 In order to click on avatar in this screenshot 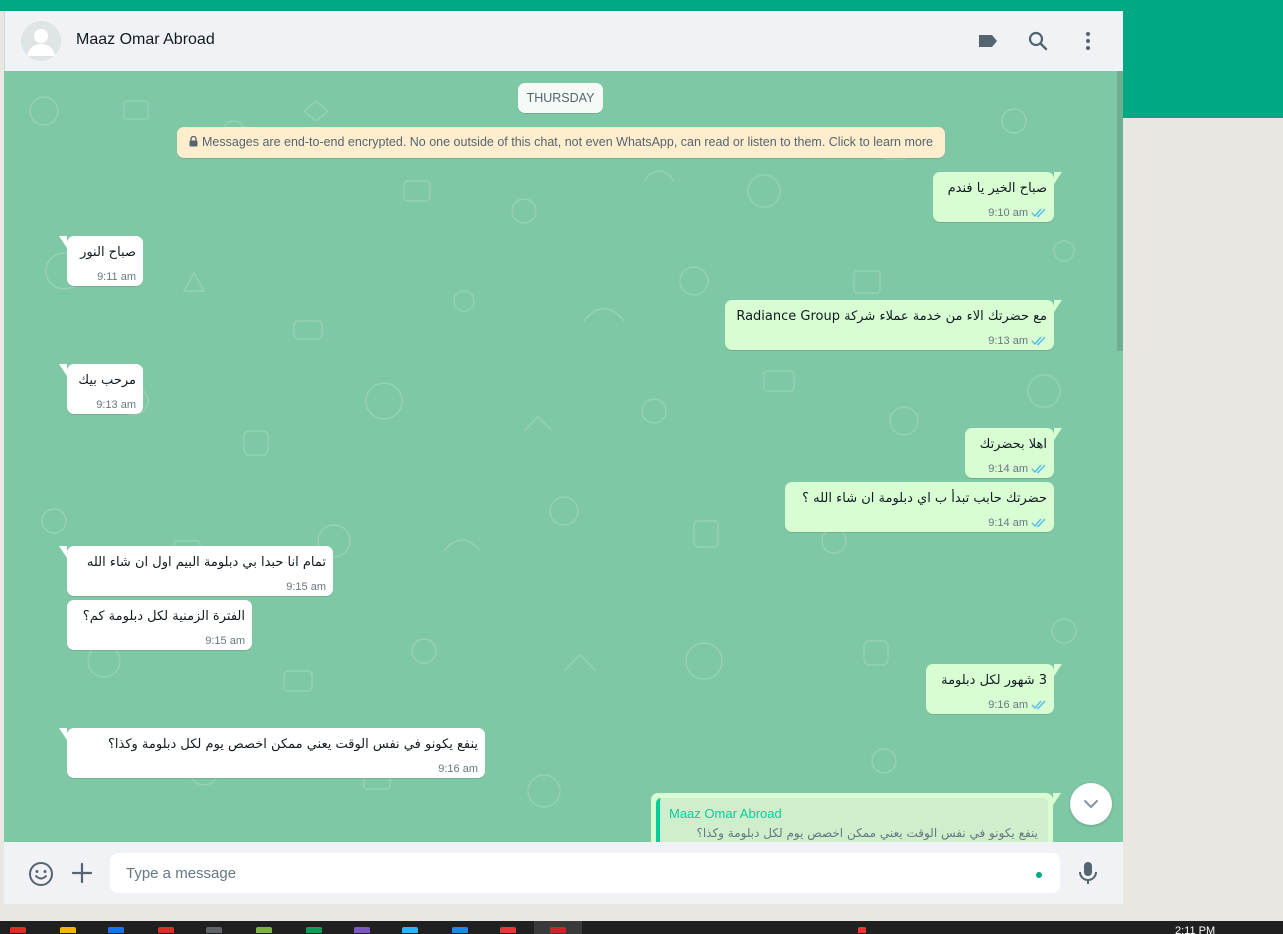, I will do `click(41, 41)`.